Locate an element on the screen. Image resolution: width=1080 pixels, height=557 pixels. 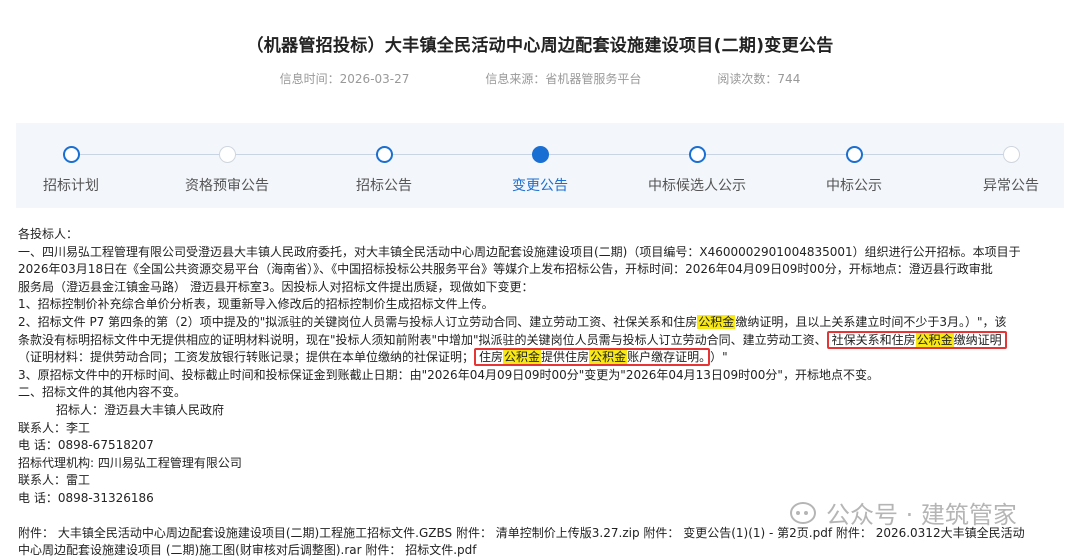
info-time: 信息时间：2026-03-27 is located at coordinates (344, 79).